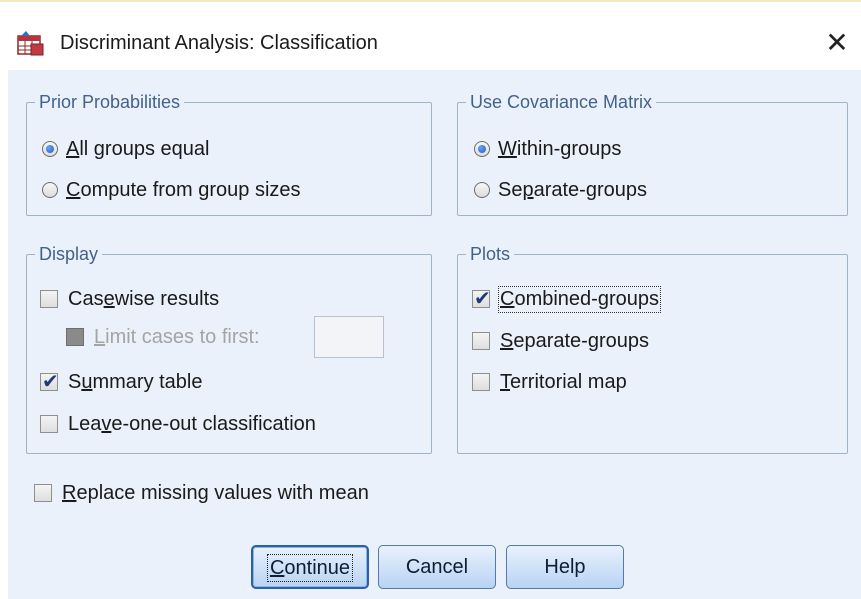  I want to click on covariance-matrix-legend: Use Covariance Matrix, so click(561, 102).